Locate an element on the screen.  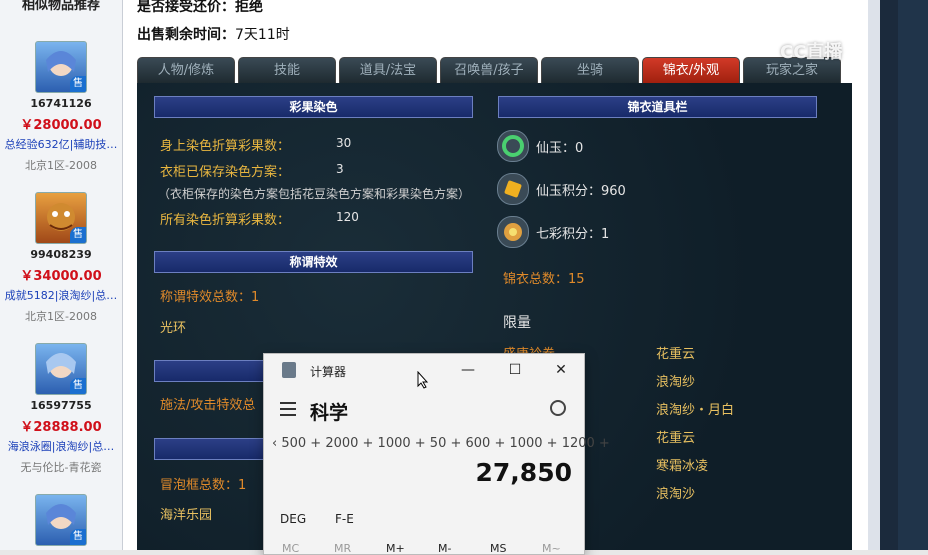
xianyu-points-value: 仙玉积分：960 is located at coordinates (581, 191).